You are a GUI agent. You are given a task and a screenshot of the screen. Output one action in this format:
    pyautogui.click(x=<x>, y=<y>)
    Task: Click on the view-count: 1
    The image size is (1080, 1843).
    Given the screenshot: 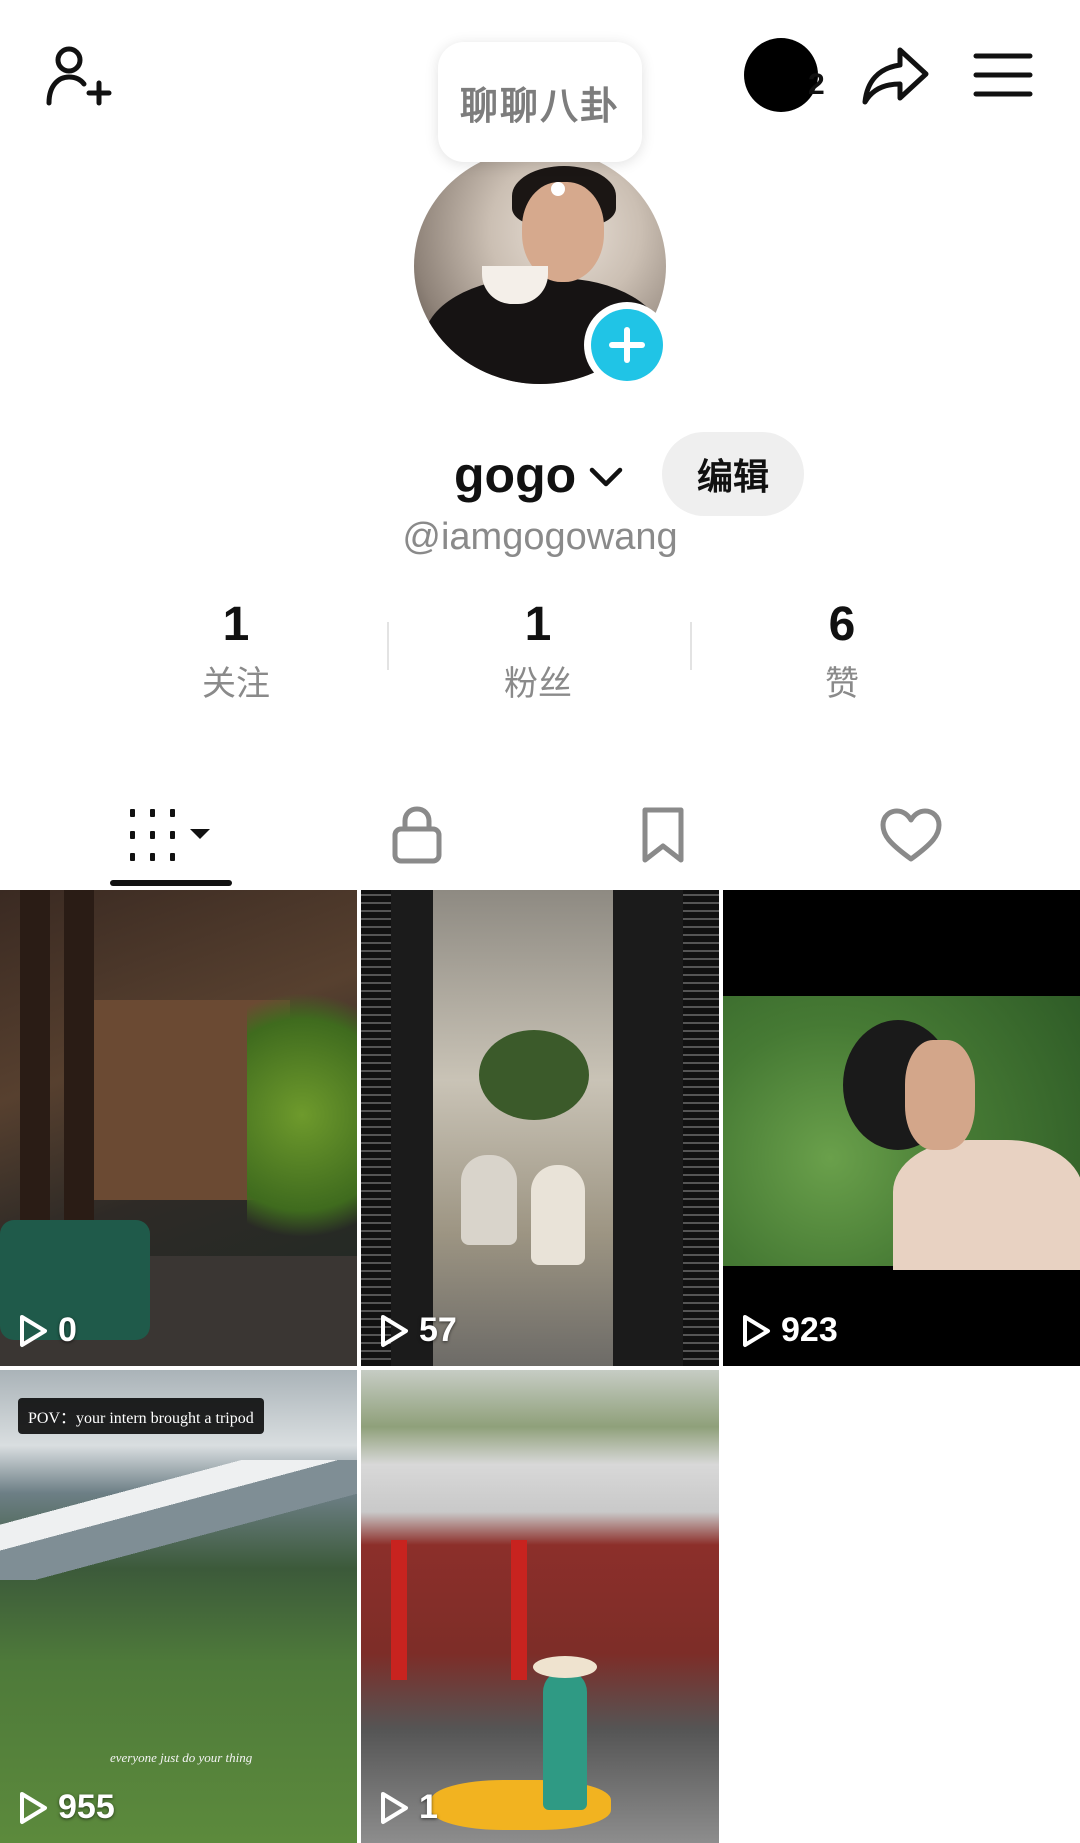 What is the action you would take?
    pyautogui.click(x=408, y=1807)
    